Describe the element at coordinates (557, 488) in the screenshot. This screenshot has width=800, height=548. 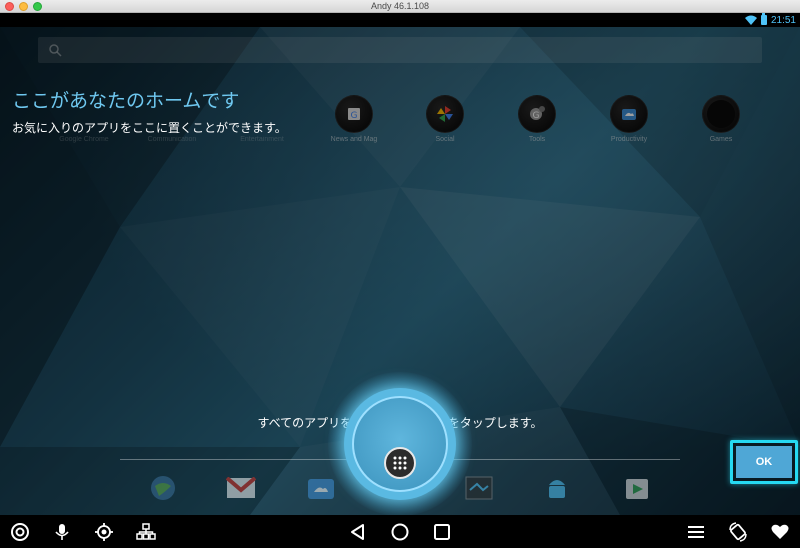
I see `android-icon` at that location.